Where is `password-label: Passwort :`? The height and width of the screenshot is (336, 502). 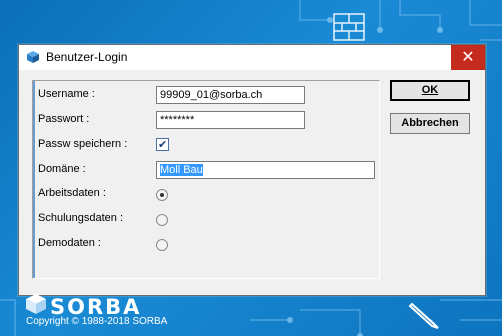
password-label: Passwort : is located at coordinates (64, 119).